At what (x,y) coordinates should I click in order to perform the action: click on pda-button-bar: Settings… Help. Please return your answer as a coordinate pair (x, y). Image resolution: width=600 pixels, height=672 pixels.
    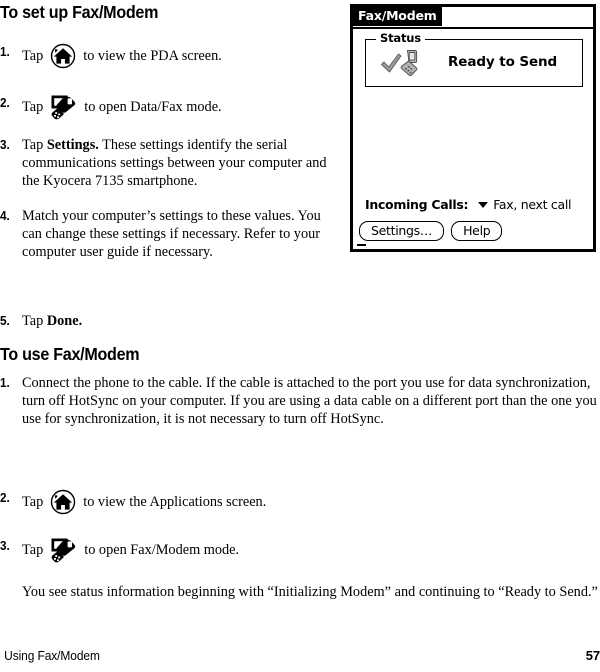
    Looking at the image, I should click on (431, 231).